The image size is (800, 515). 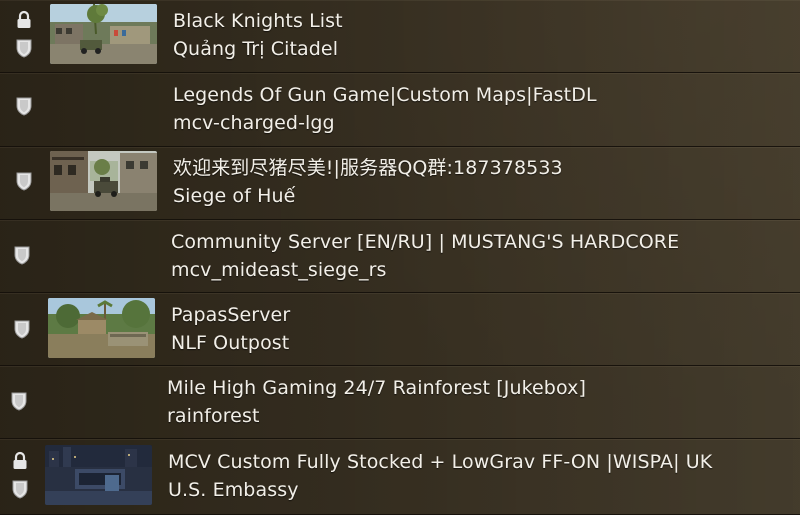 What do you see at coordinates (98, 475) in the screenshot?
I see `map-thumbnail-embassy-night` at bounding box center [98, 475].